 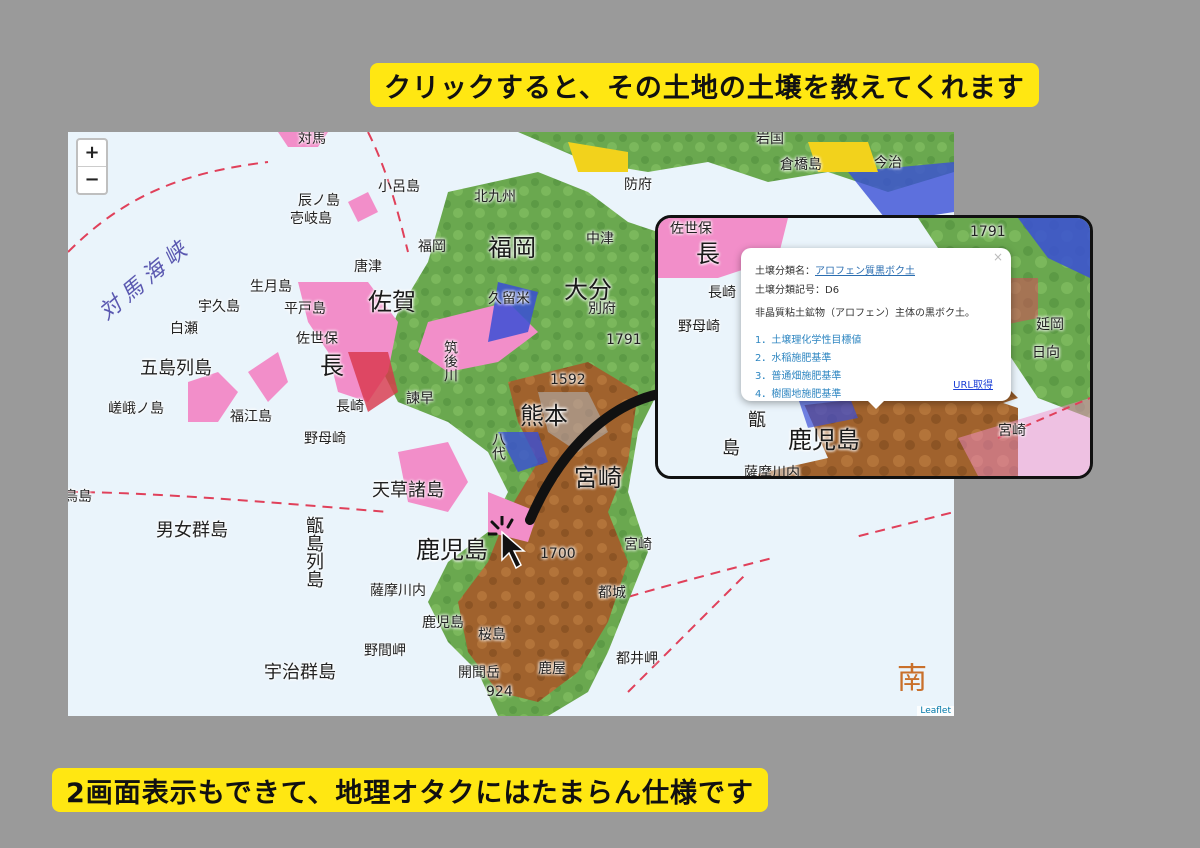 I want to click on map-label-nomozaki: 野母崎, so click(x=325, y=439).